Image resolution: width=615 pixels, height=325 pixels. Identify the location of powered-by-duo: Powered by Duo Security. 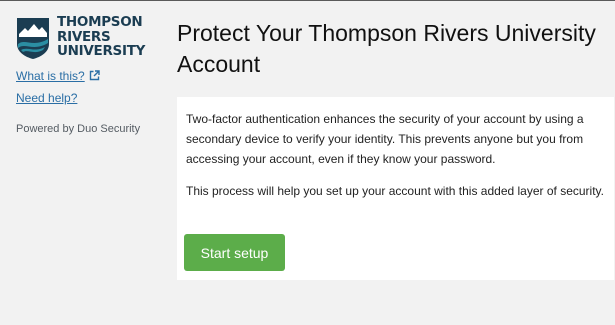
(78, 129).